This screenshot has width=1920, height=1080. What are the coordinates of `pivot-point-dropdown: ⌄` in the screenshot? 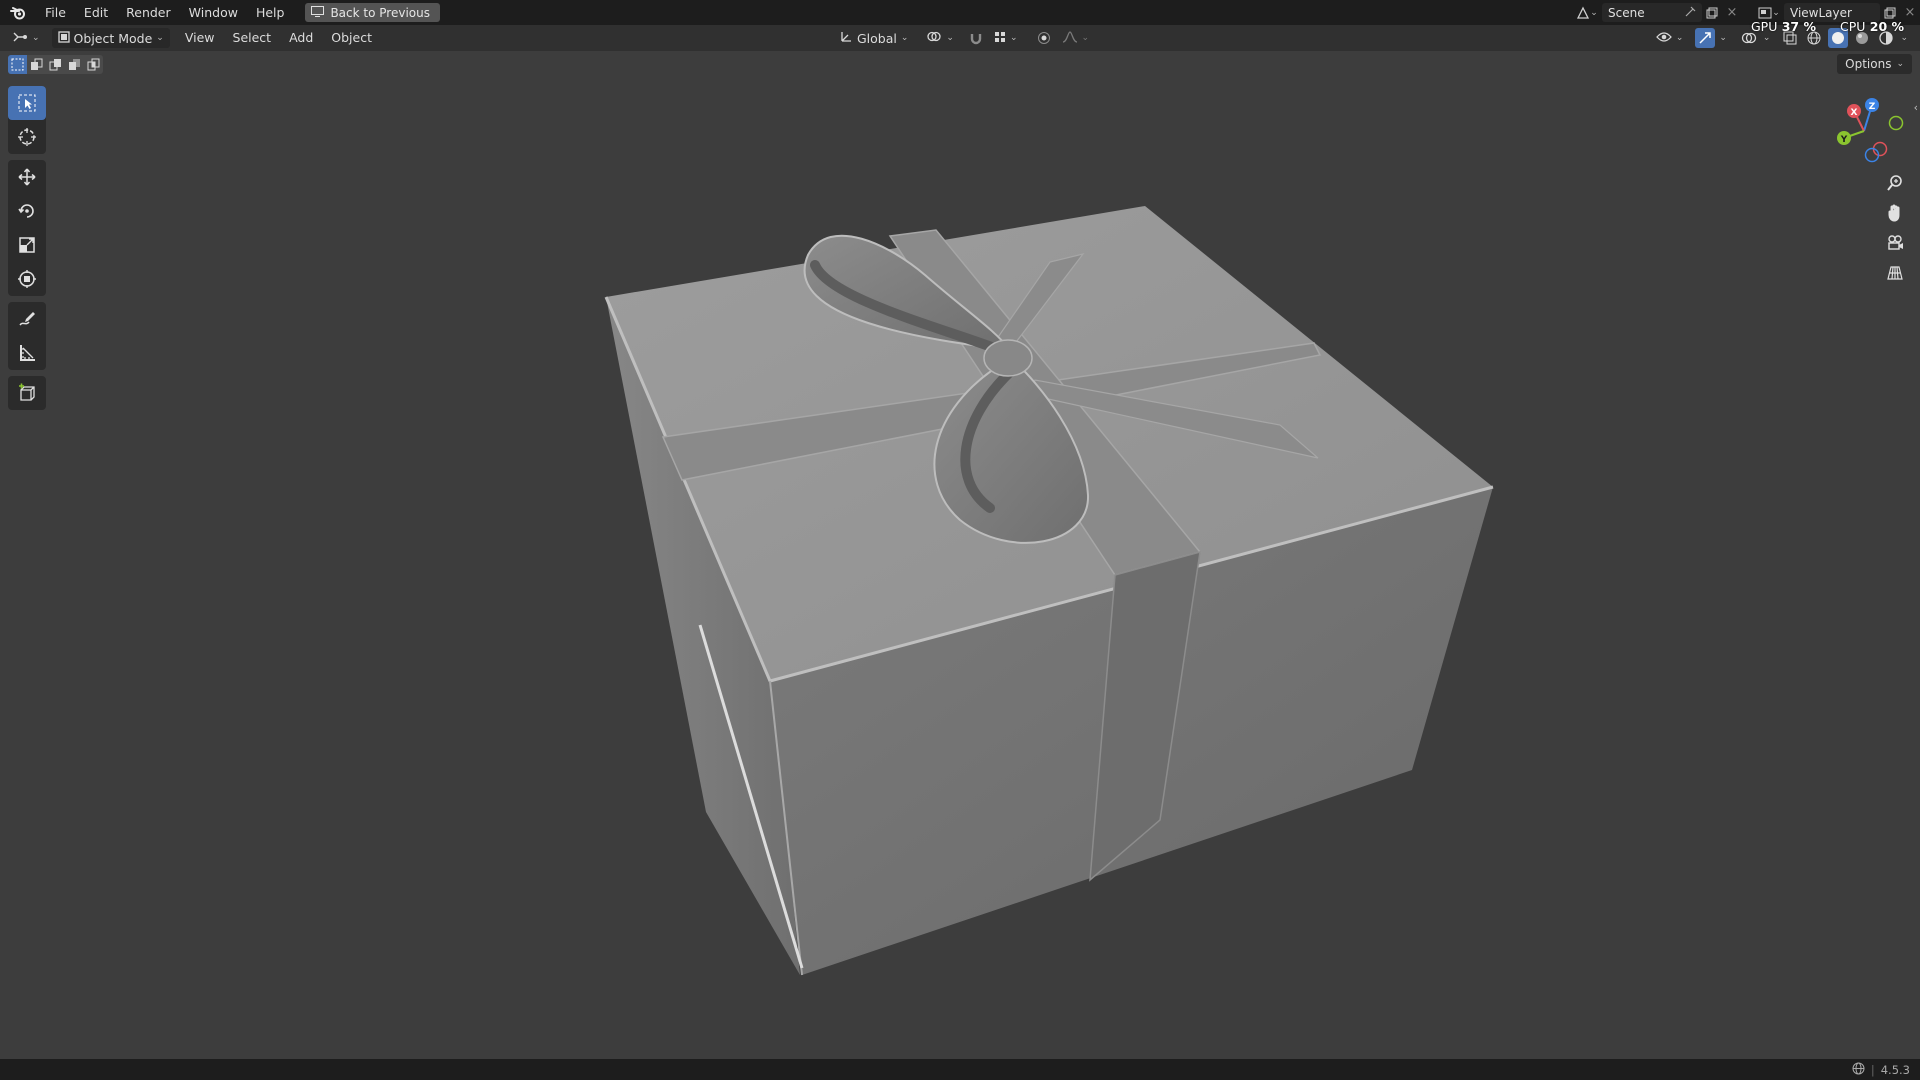 It's located at (940, 38).